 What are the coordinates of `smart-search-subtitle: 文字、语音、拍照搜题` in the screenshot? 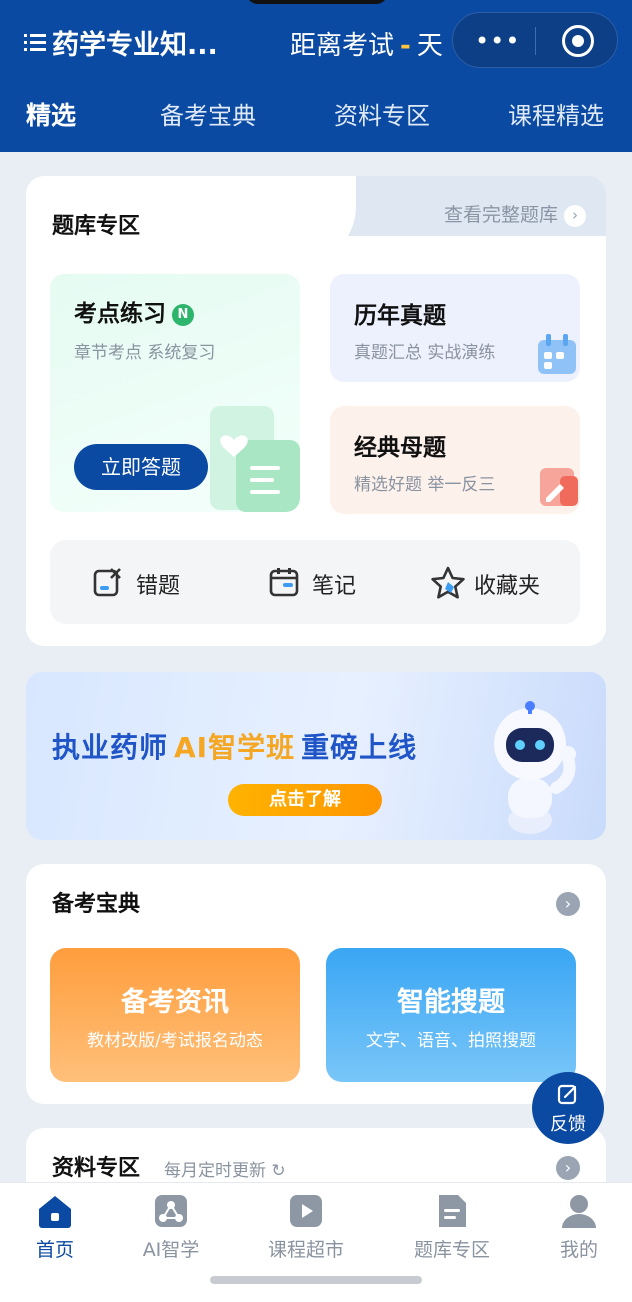 It's located at (451, 1041).